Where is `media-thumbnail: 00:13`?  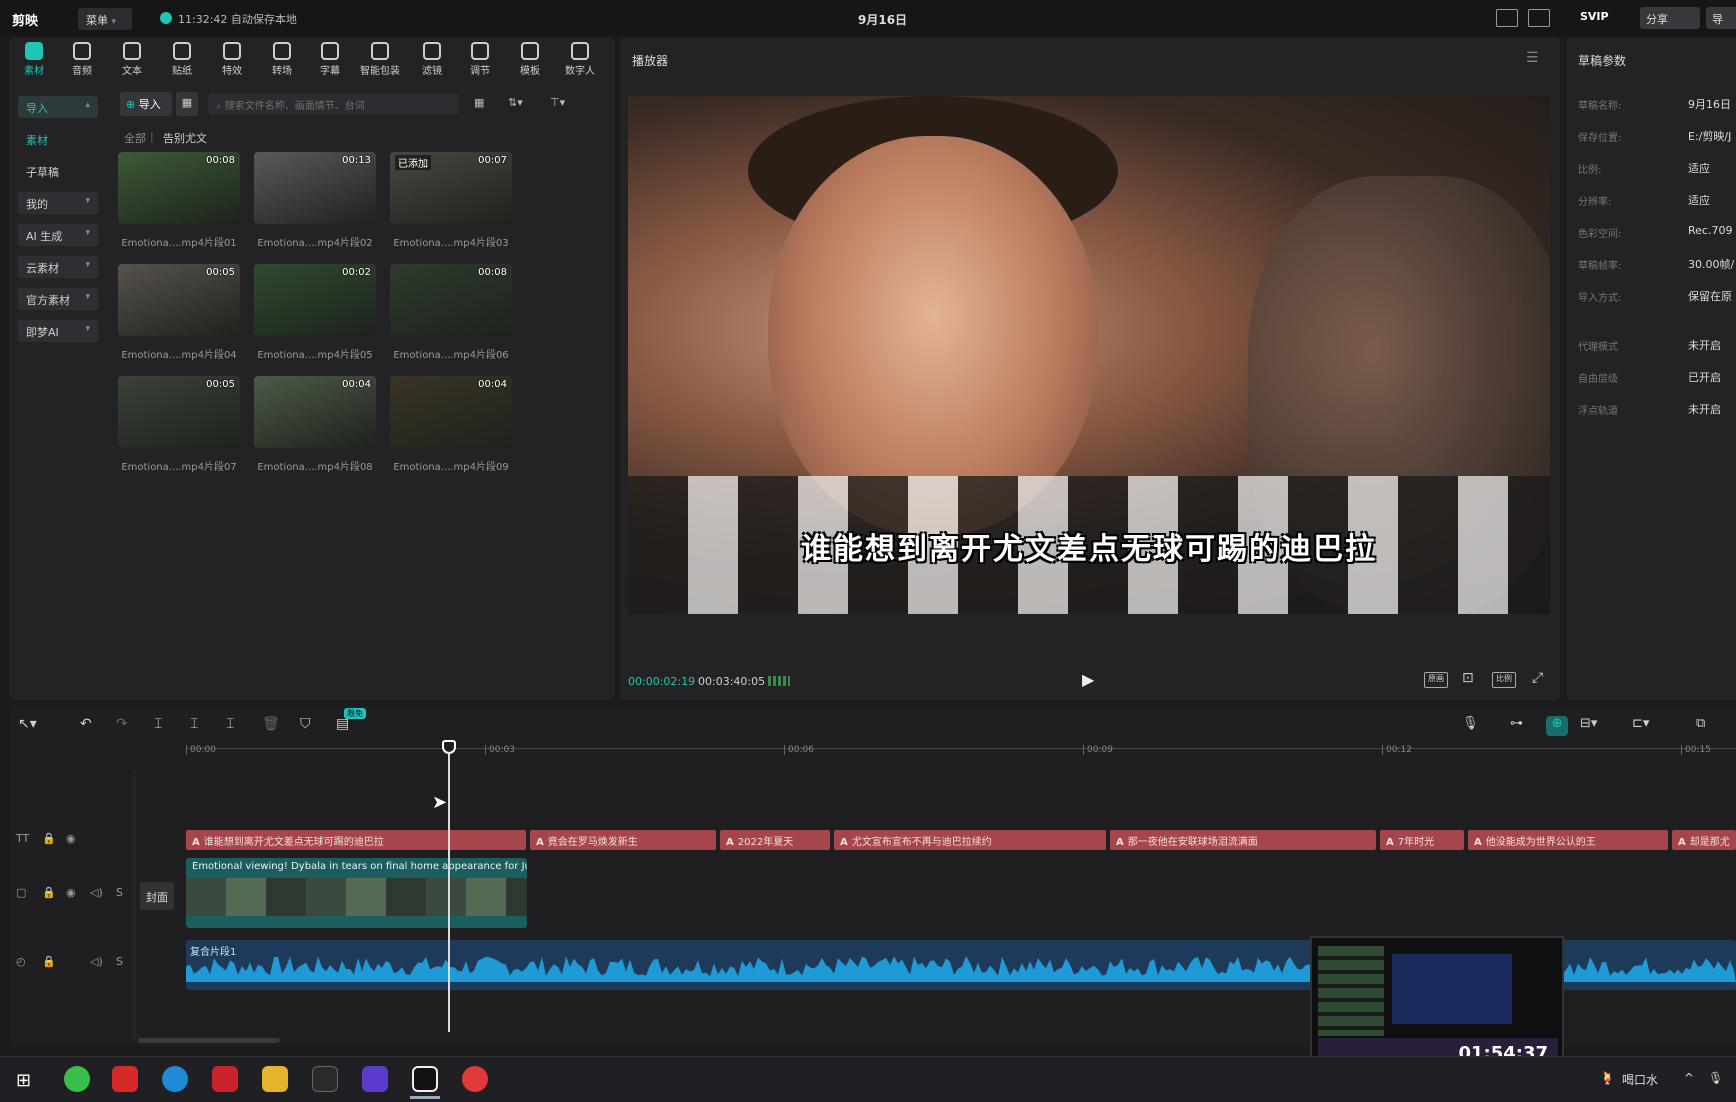 media-thumbnail: 00:13 is located at coordinates (315, 188).